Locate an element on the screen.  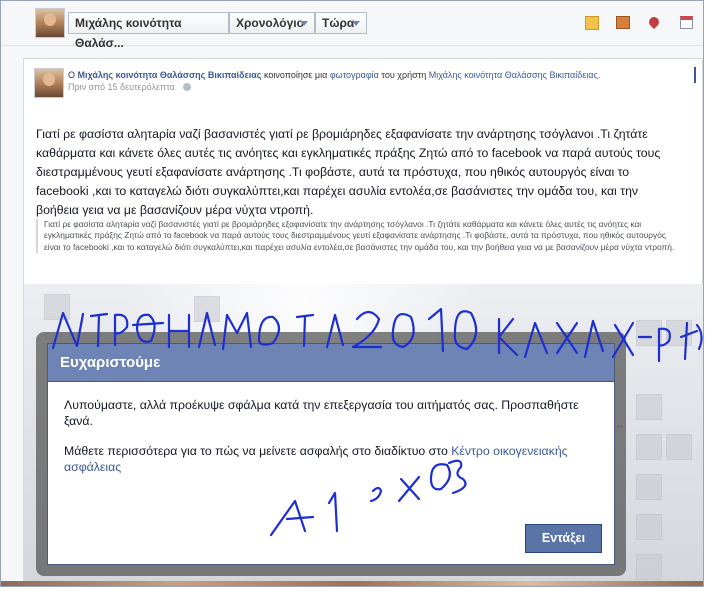
story-timestamp: Πριν από 15 δευτερόλεπτα is located at coordinates (121, 87).